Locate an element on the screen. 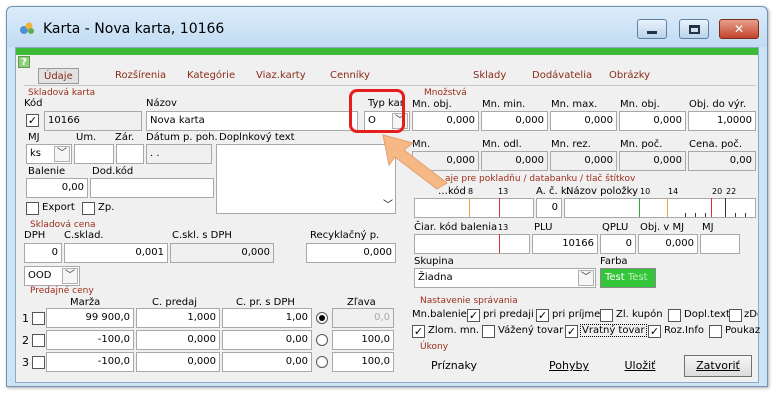 This screenshot has height=395, width=778. dph-field: 0 is located at coordinates (43, 253).